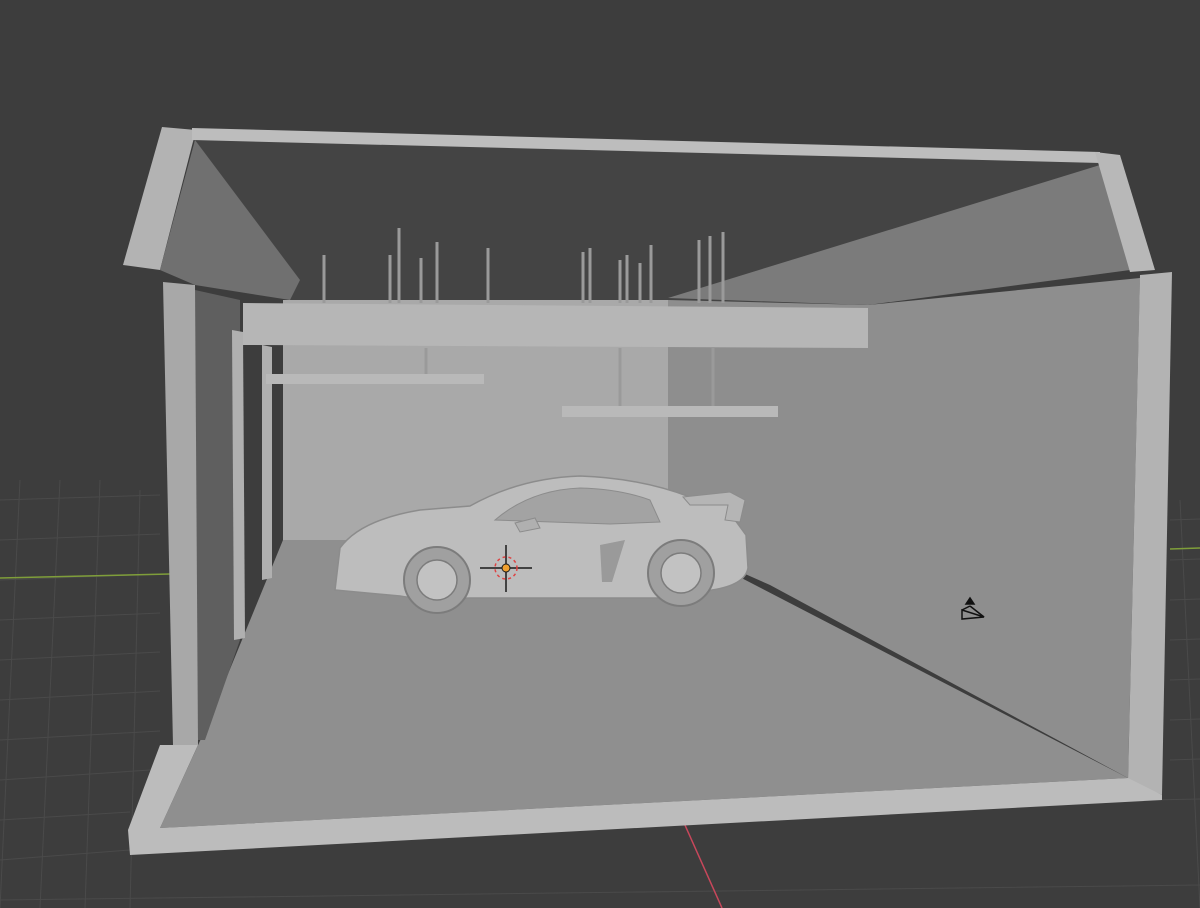 This screenshot has height=908, width=1200. I want to click on car-front-rim, so click(437, 580).